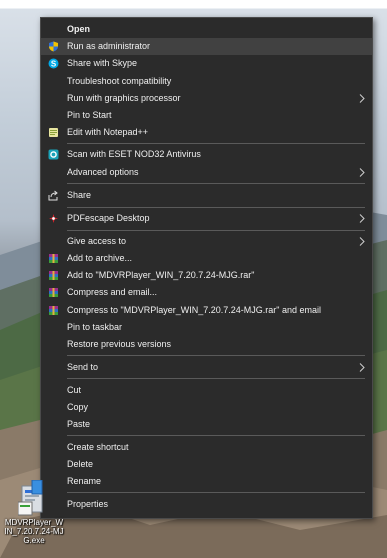 The image size is (387, 558). I want to click on menu-item-label: Share with Skype, so click(102, 63).